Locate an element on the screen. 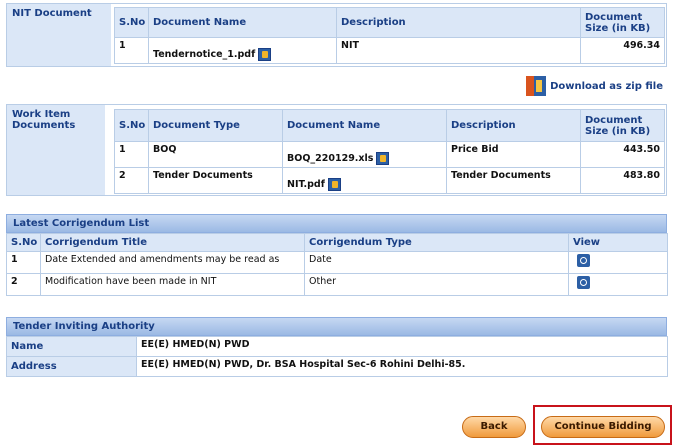 The width and height of the screenshot is (673, 445). col-corrigendum-title: Corrigendum Title is located at coordinates (172, 242).